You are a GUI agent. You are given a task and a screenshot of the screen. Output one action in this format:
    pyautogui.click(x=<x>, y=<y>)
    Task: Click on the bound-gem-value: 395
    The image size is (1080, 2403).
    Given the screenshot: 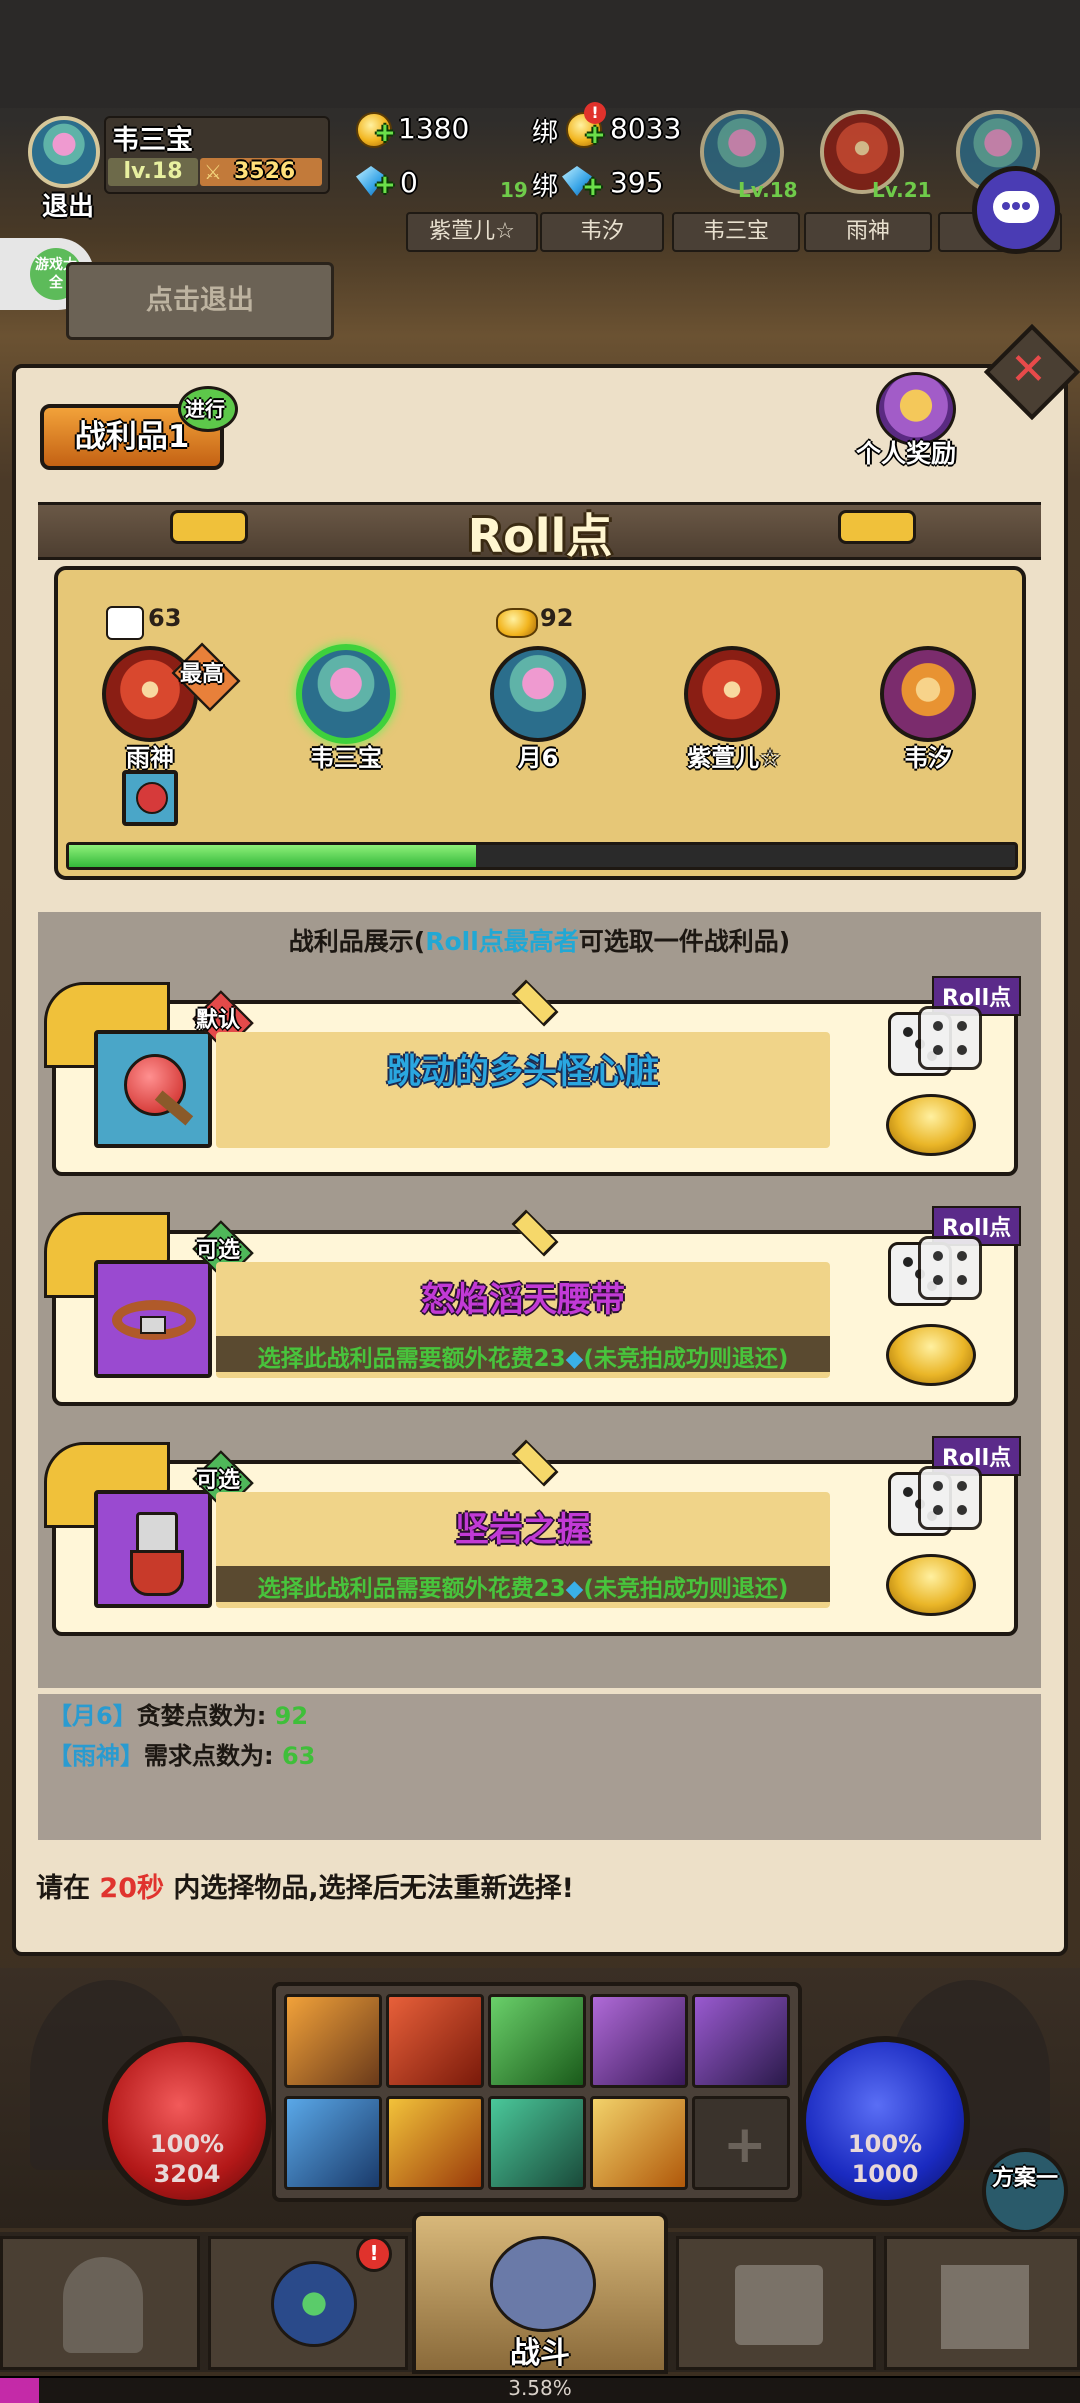 What is the action you would take?
    pyautogui.click(x=637, y=182)
    